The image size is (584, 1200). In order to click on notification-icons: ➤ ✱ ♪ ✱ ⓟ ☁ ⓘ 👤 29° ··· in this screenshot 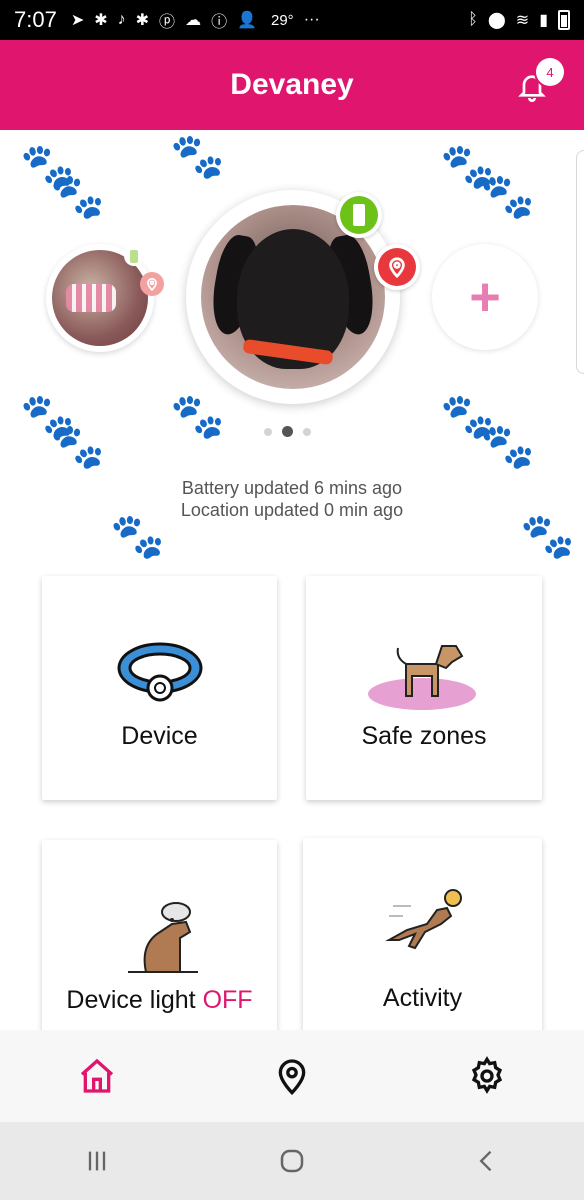, I will do `click(195, 20)`.